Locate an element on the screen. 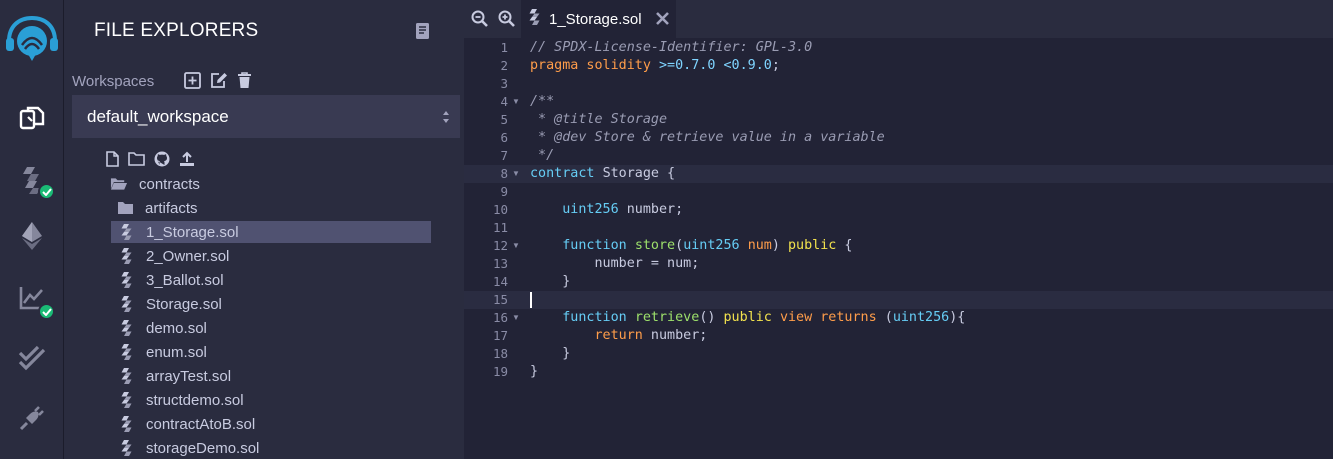  documentation-icon is located at coordinates (423, 33).